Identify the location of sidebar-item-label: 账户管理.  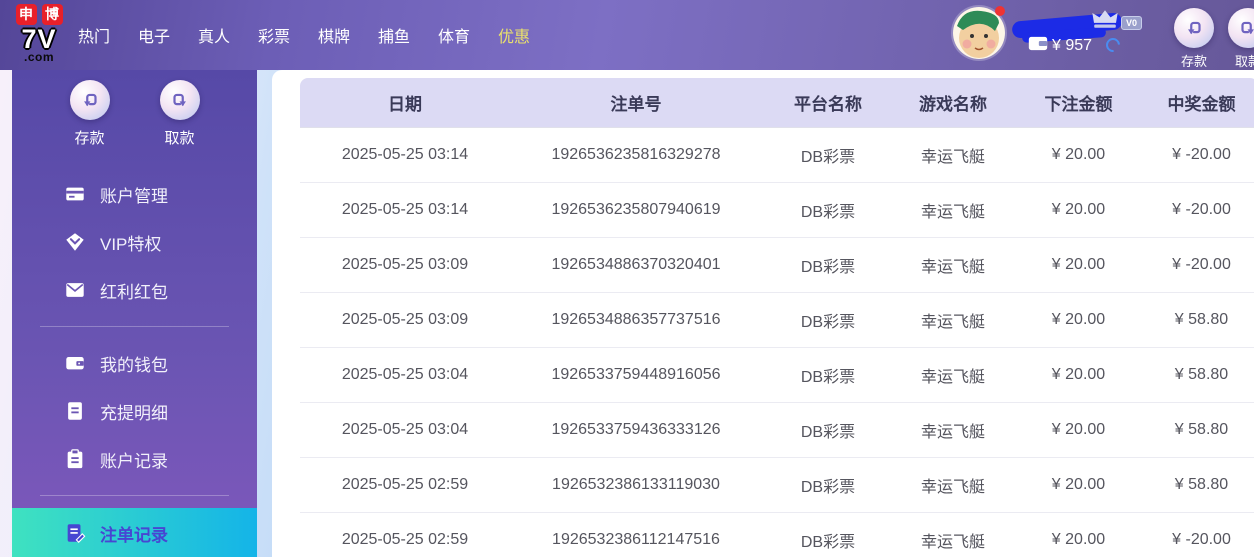
(134, 196).